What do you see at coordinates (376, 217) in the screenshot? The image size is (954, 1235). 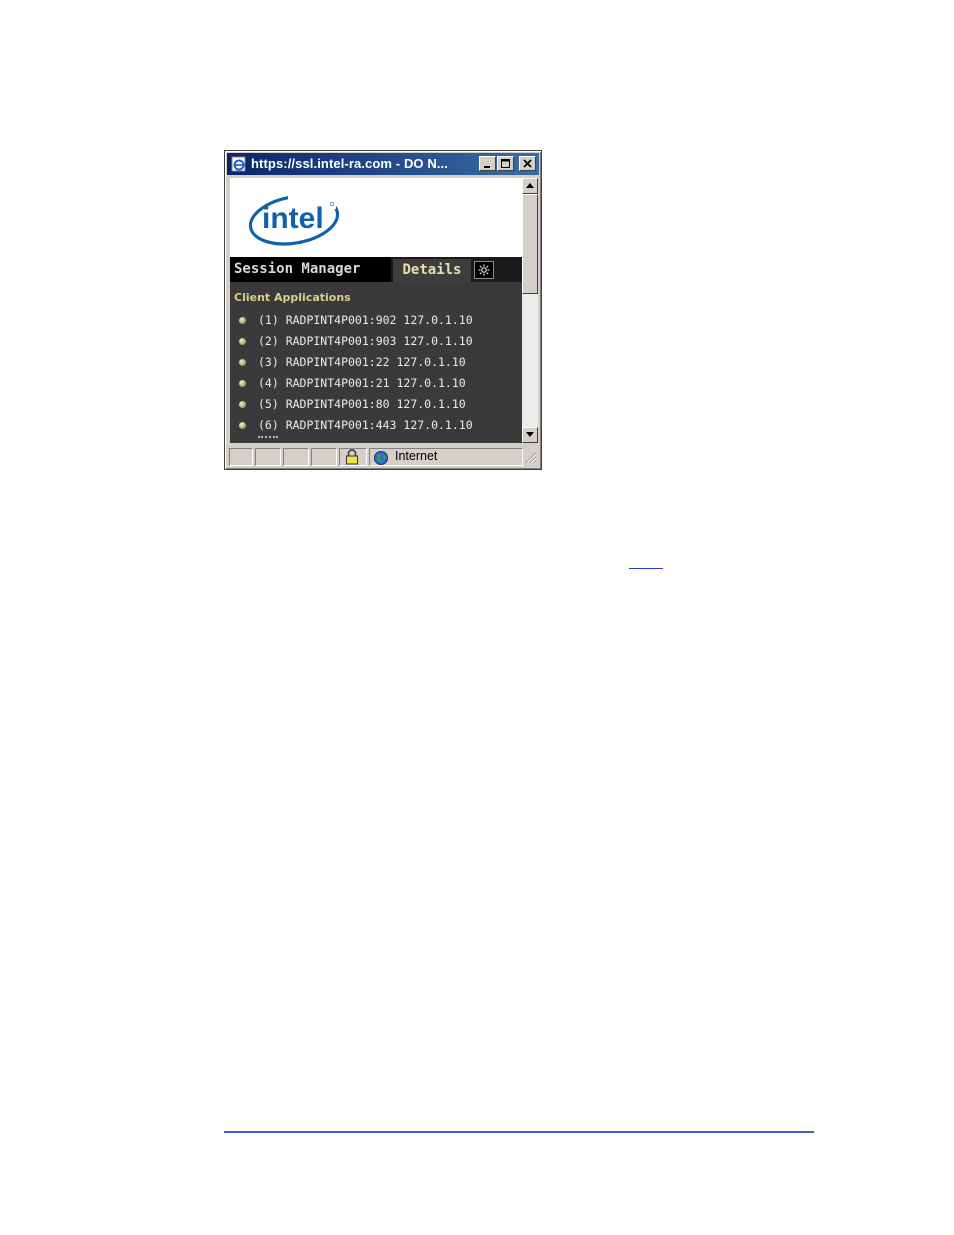 I see `logo-banner: intel` at bounding box center [376, 217].